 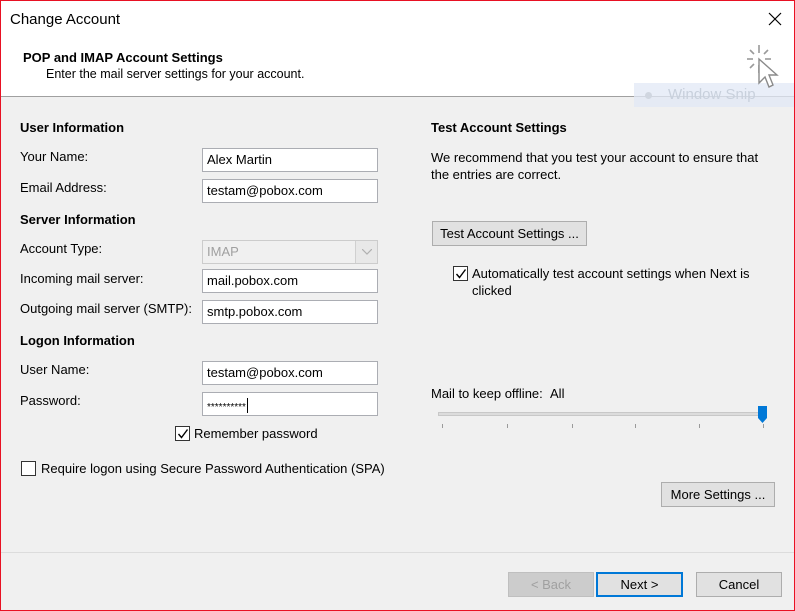 I want to click on cursor-sparkle-icon, so click(x=763, y=69).